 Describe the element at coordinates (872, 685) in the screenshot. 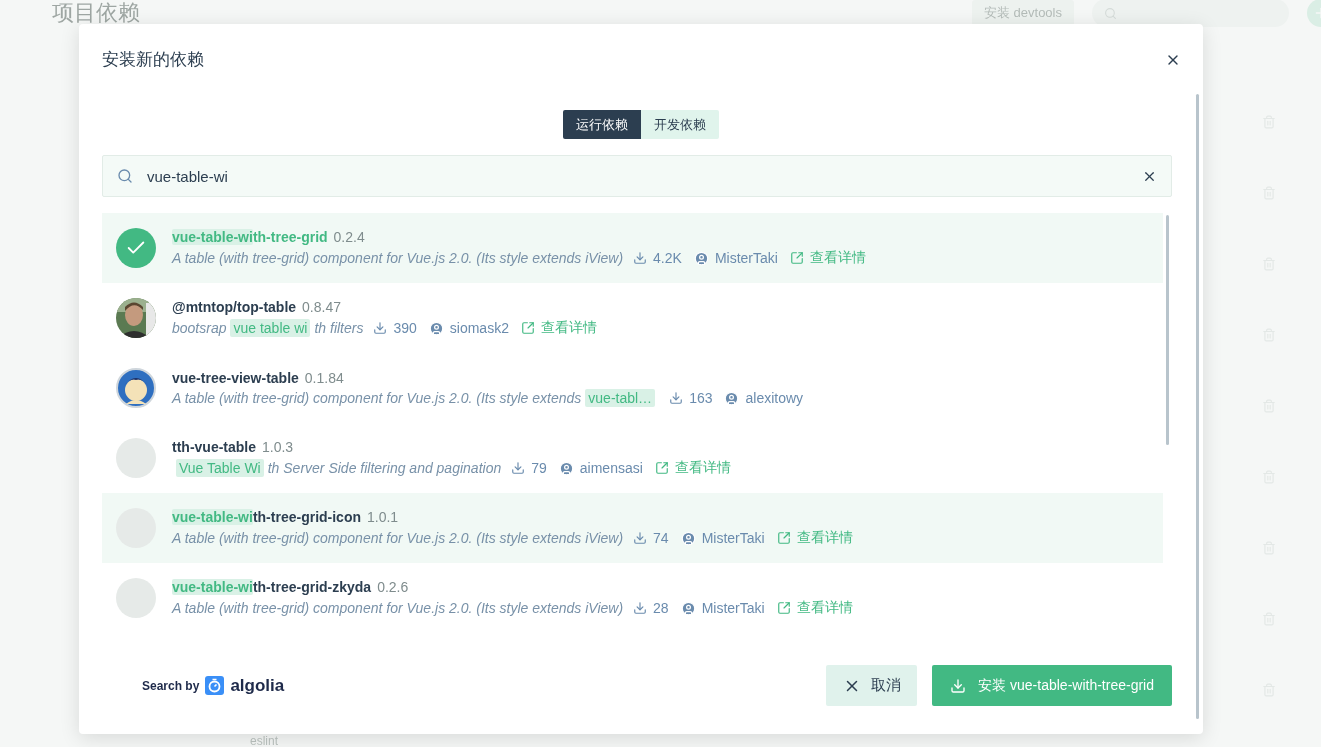

I see `cancel-button: 取消` at that location.